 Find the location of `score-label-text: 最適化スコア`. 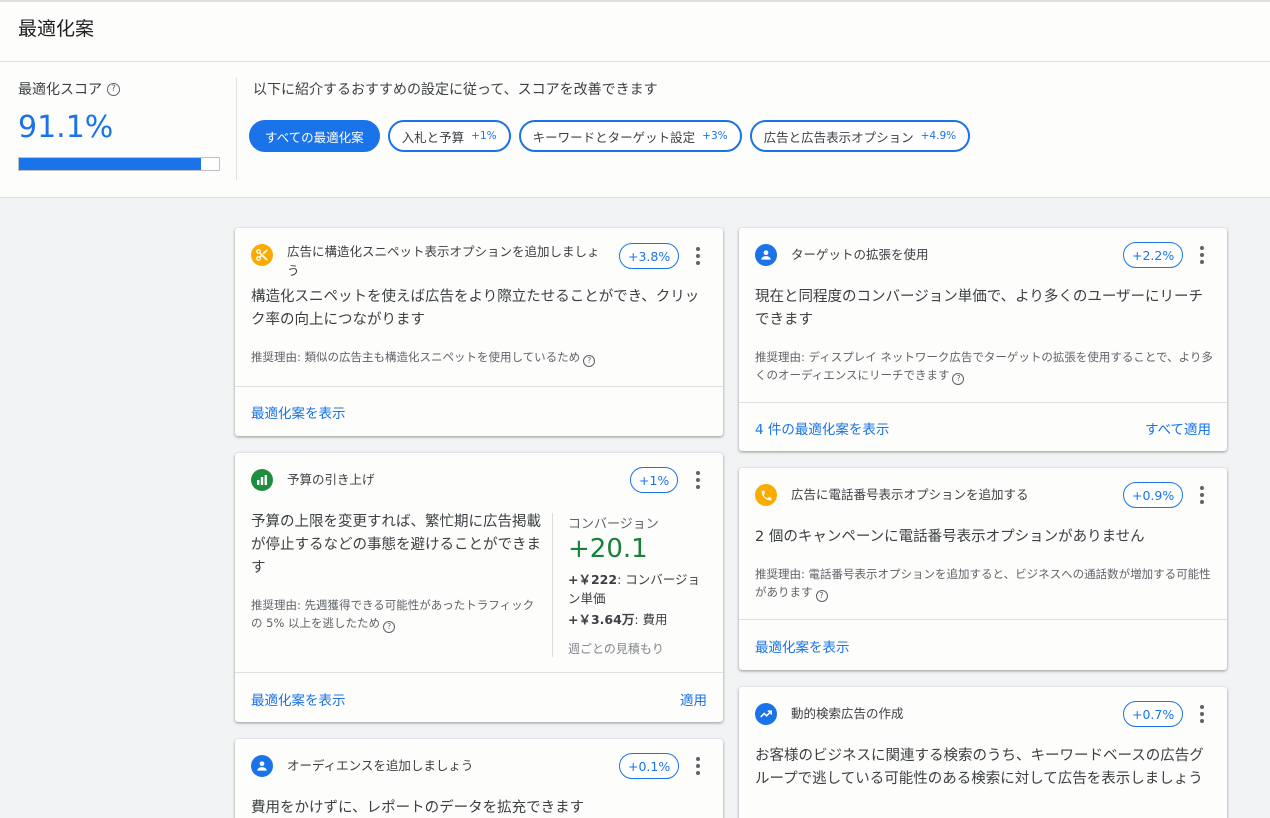

score-label-text: 最適化スコア is located at coordinates (60, 90).